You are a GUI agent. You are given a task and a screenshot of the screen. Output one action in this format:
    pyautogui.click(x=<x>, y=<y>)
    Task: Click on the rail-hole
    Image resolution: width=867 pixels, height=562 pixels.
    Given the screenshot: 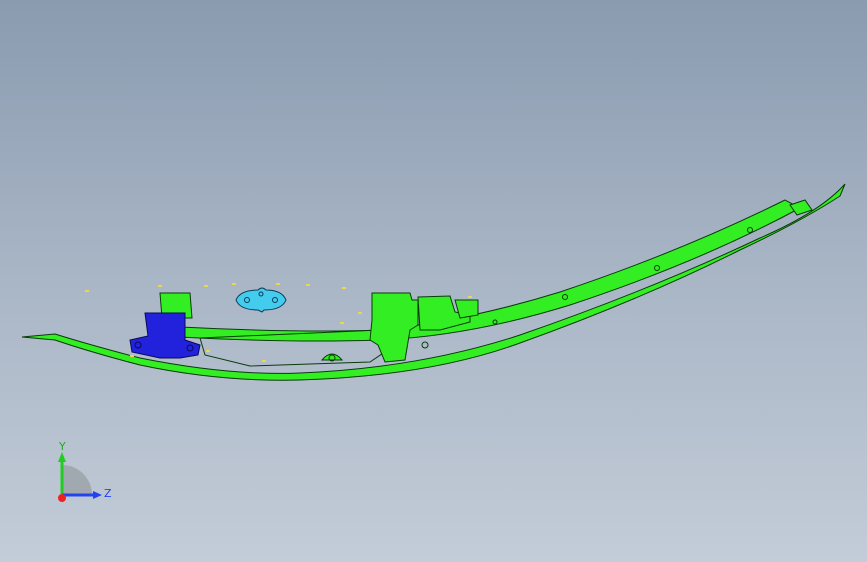 What is the action you would take?
    pyautogui.click(x=425, y=345)
    